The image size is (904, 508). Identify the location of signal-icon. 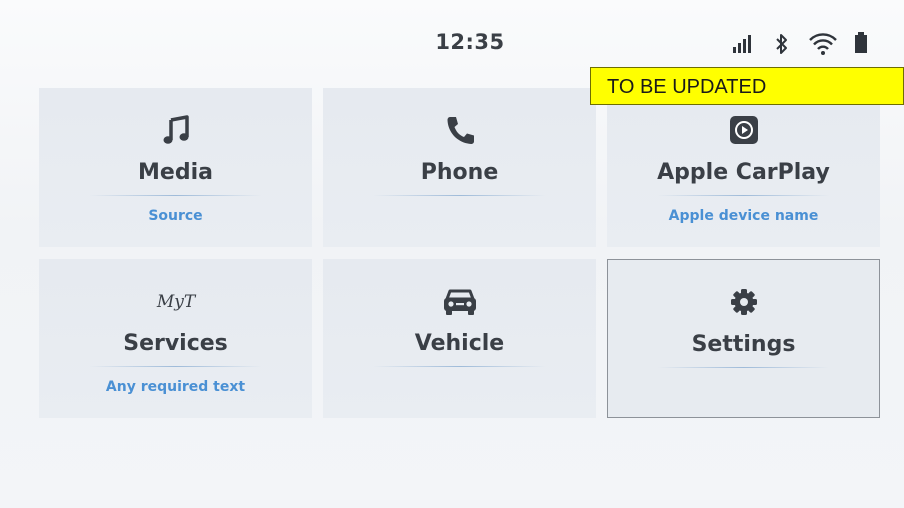
(742, 45).